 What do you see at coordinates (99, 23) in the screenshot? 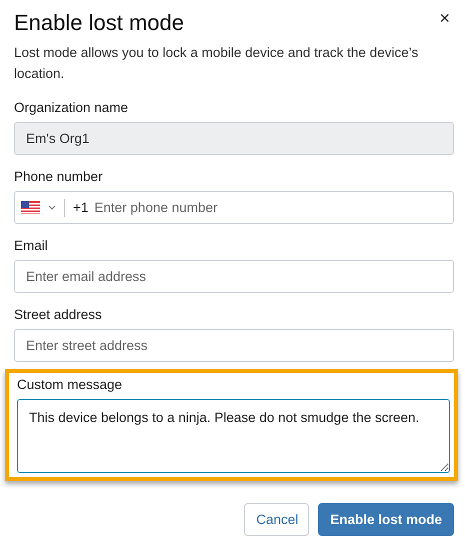
I see `dialog-title: Enable lost mode` at bounding box center [99, 23].